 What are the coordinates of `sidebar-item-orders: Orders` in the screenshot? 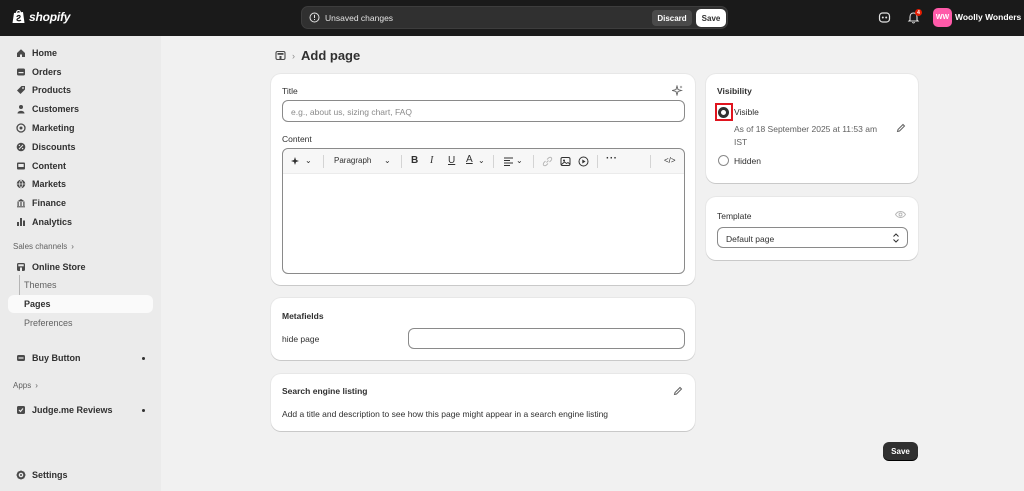 It's located at (80, 72).